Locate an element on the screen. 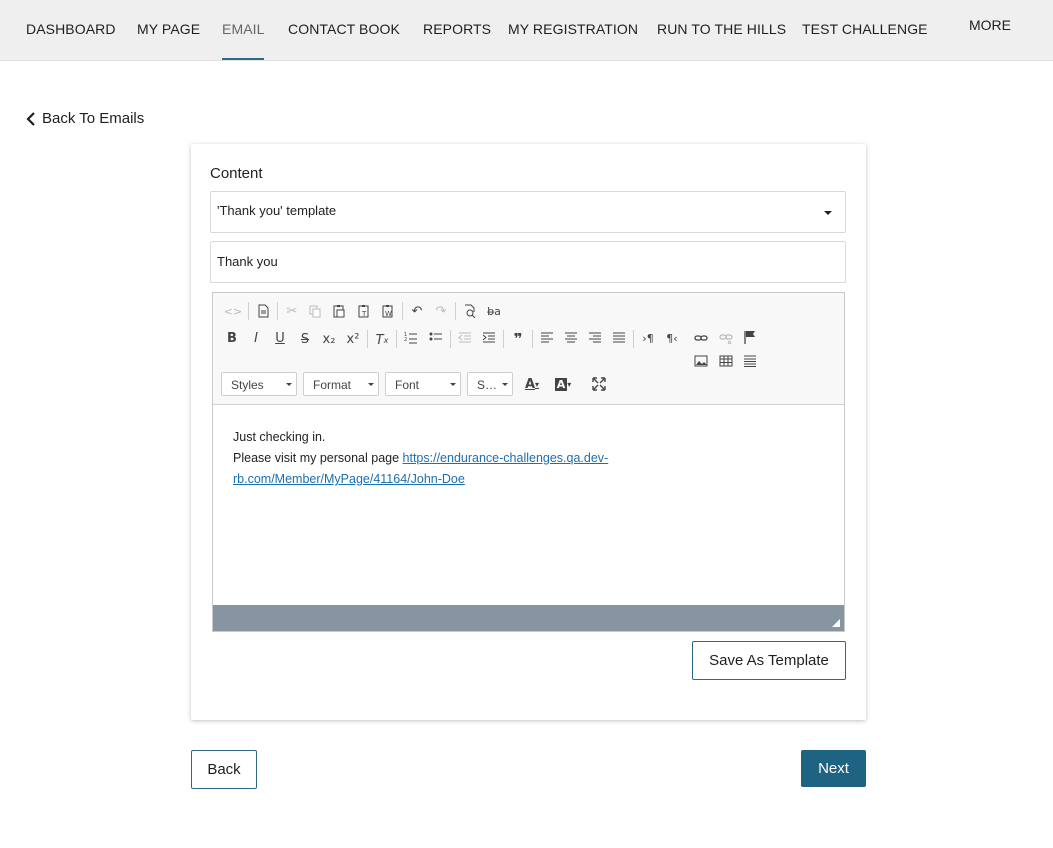 Image resolution: width=1053 pixels, height=848 pixels. back-to-emails-link: Back To Emails is located at coordinates (85, 118).